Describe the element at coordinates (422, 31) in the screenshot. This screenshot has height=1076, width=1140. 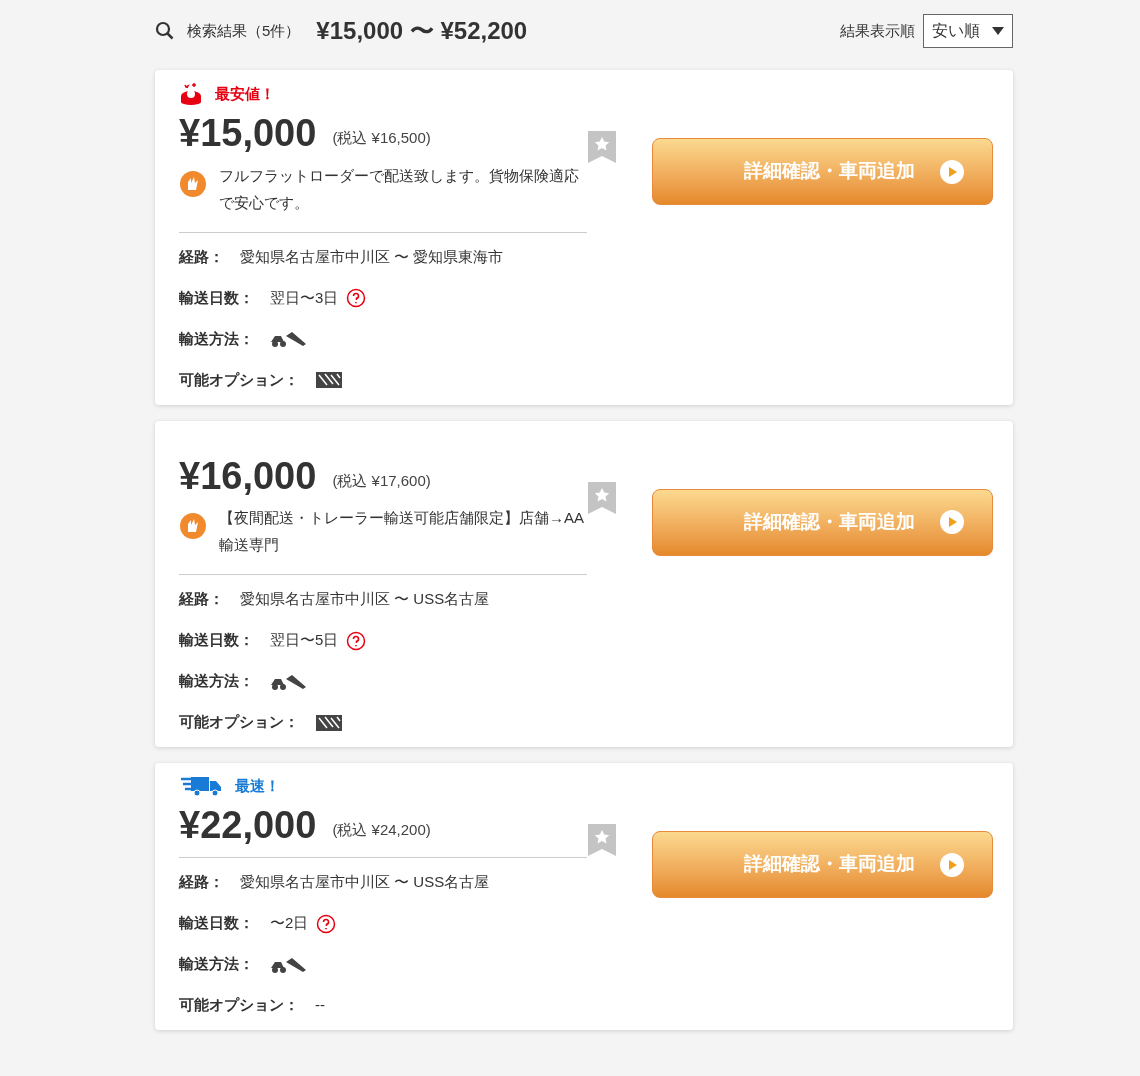
I see `price-range: ¥15,000 〜 ¥52,200` at that location.